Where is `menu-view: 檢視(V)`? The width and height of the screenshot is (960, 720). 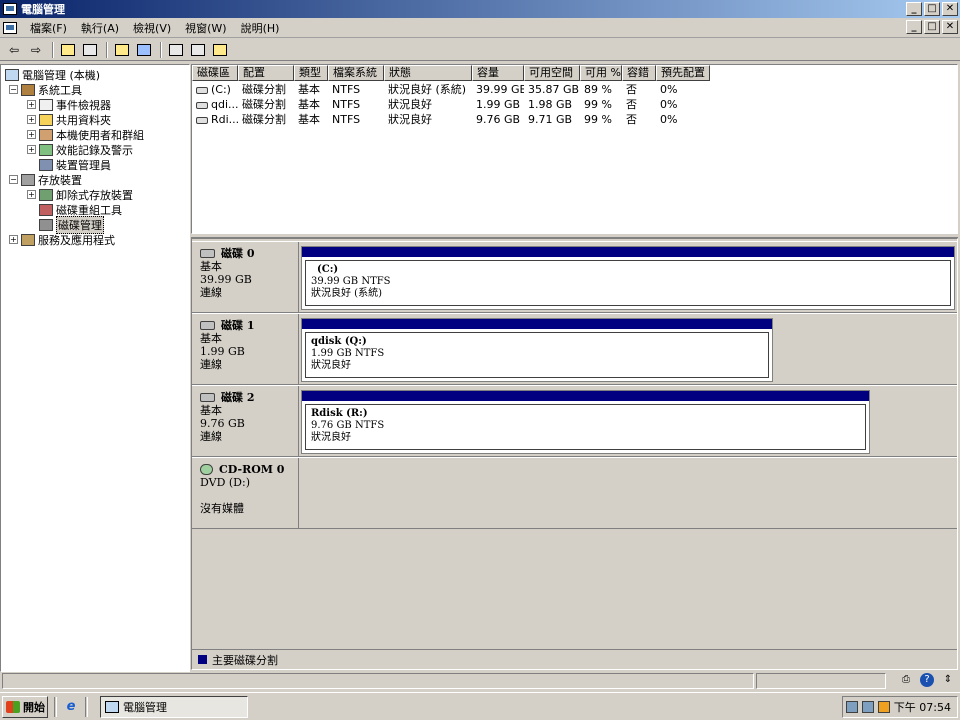
menu-view: 檢視(V) is located at coordinates (152, 28).